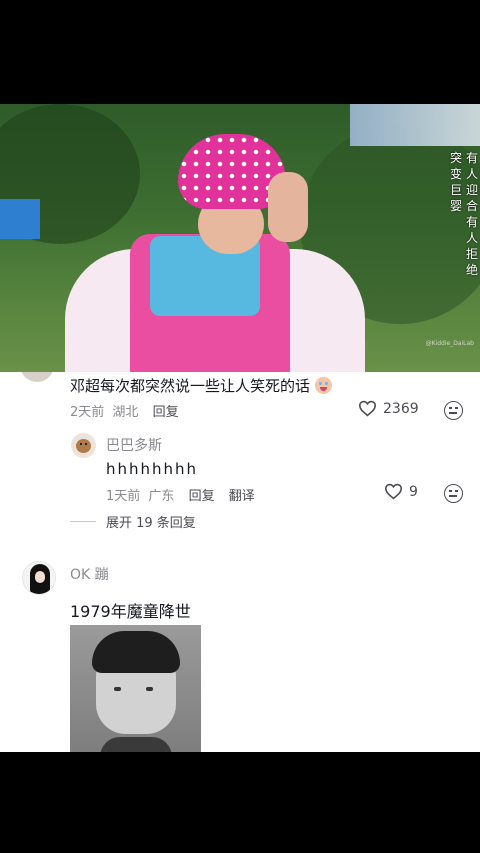  I want to click on video-sign, so click(20, 219).